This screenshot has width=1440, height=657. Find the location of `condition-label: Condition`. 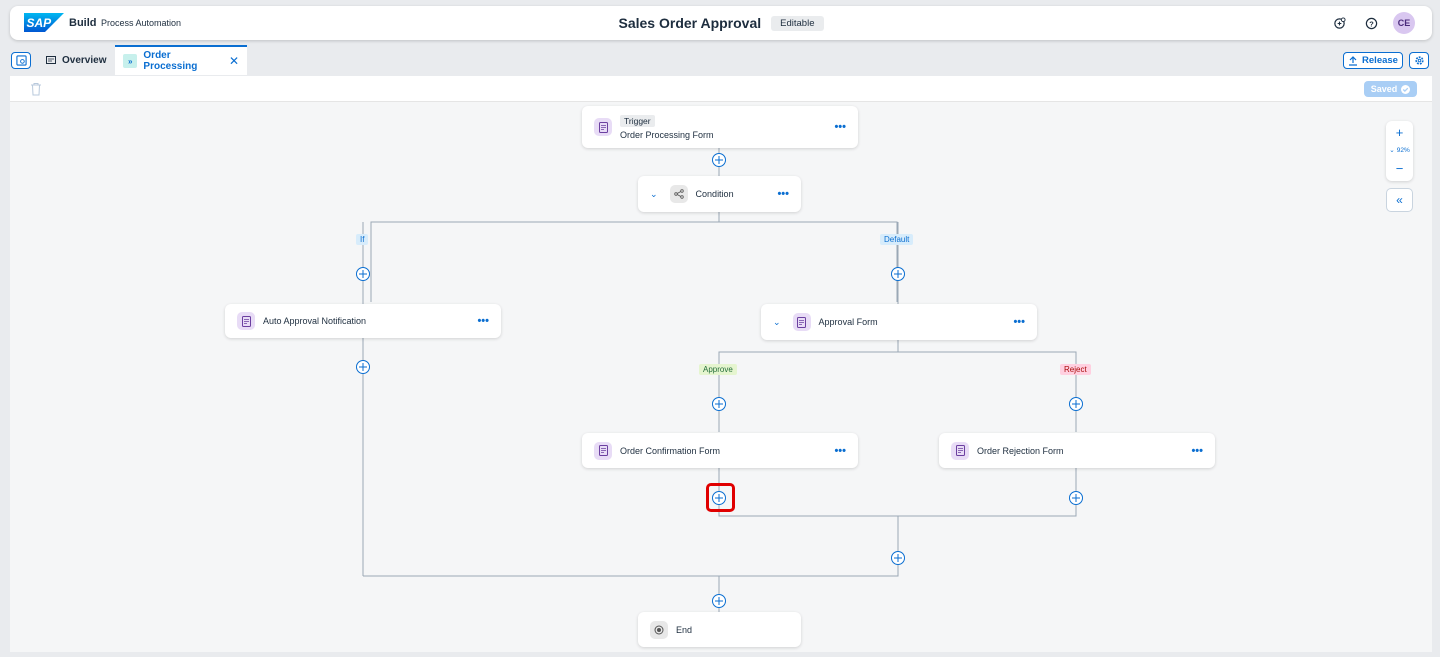

condition-label: Condition is located at coordinates (714, 194).